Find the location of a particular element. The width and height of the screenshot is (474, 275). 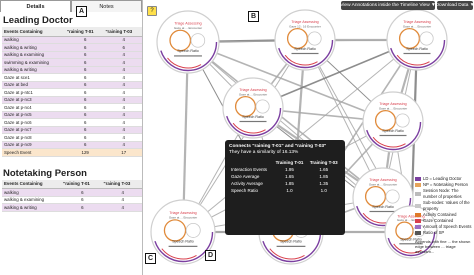

metric-value: 1.95 is located at coordinates (289, 169).